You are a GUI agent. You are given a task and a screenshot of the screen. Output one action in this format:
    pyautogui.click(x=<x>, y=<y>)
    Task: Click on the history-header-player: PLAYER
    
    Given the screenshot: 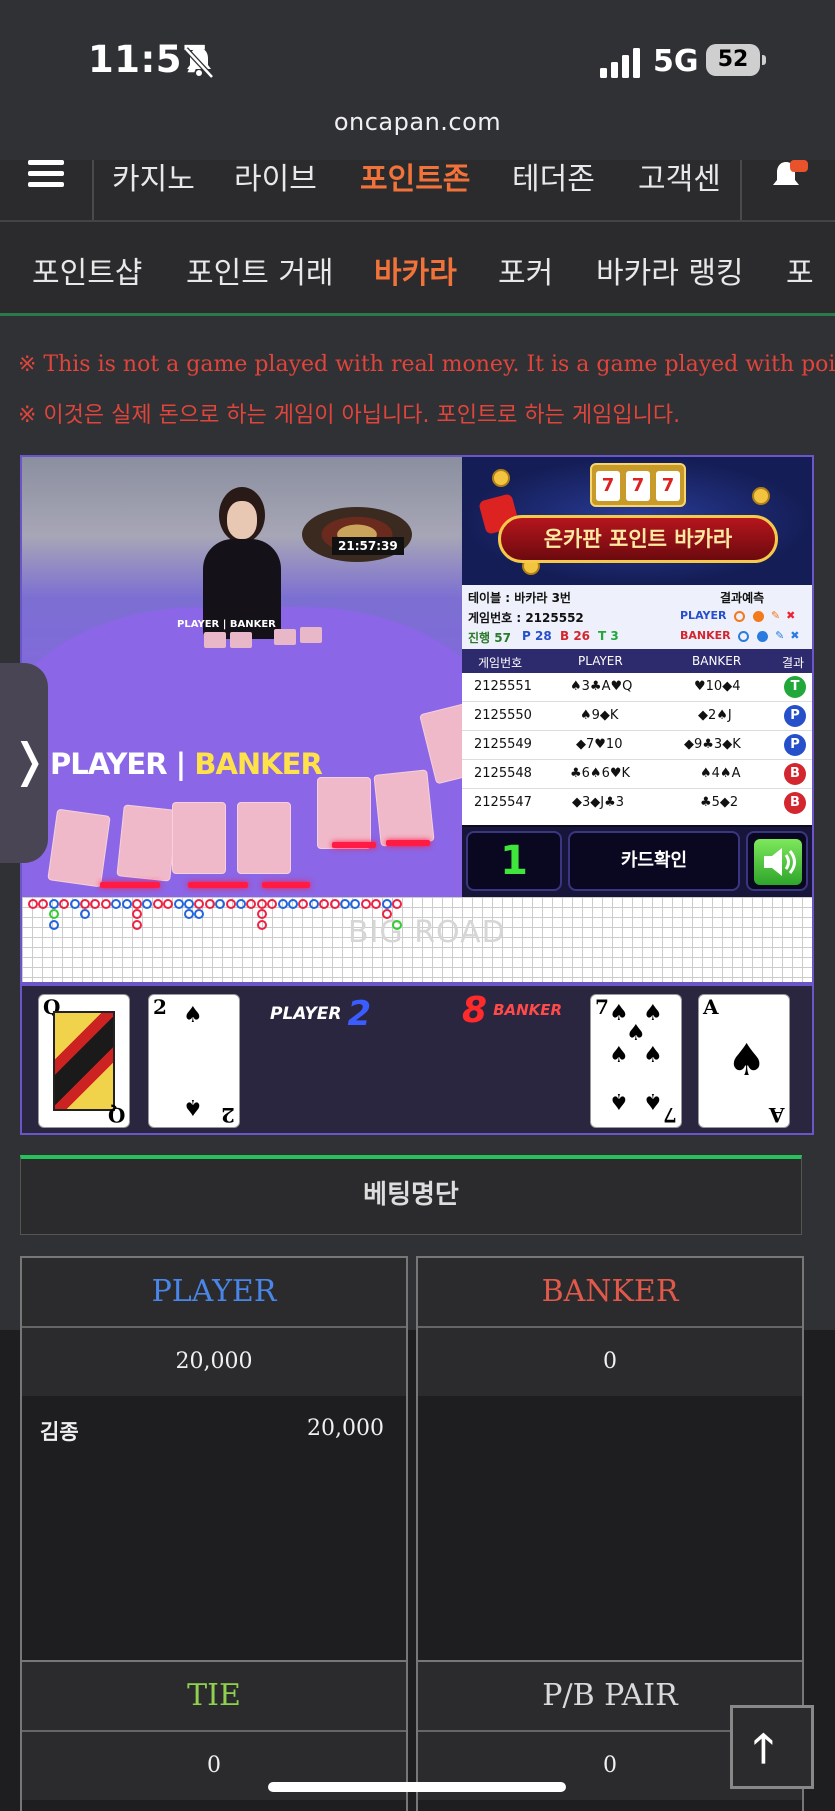 What is the action you would take?
    pyautogui.click(x=600, y=661)
    